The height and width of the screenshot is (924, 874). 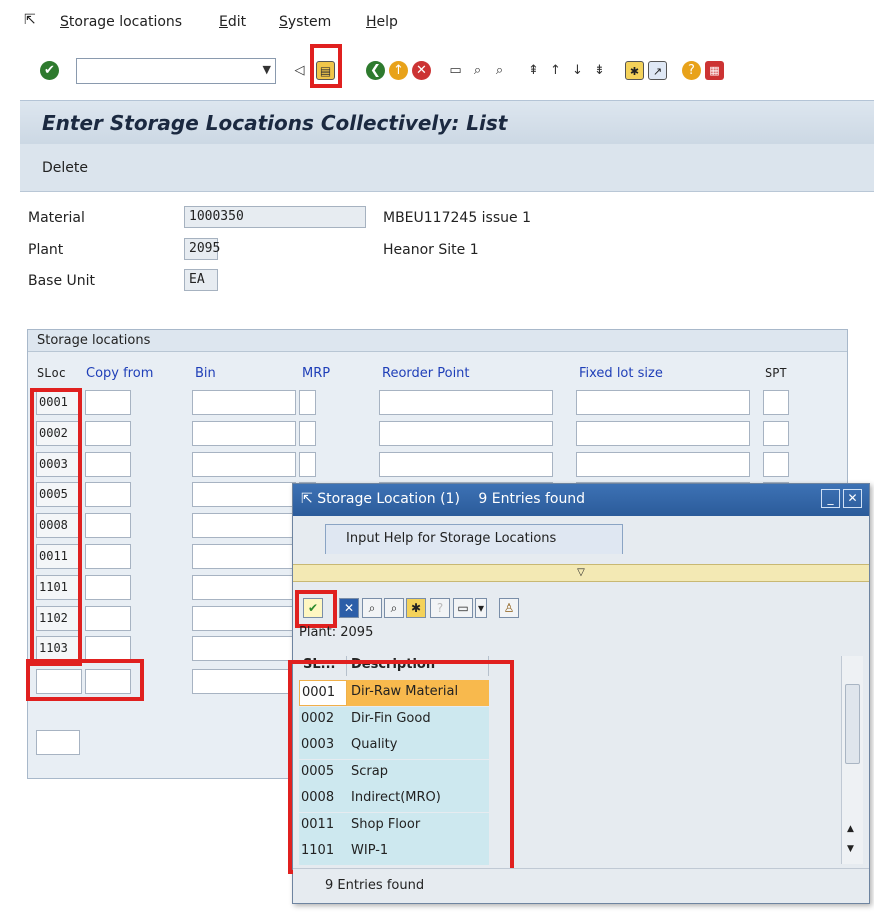 What do you see at coordinates (850, 829) in the screenshot?
I see `scroll-up-icon: ▲` at bounding box center [850, 829].